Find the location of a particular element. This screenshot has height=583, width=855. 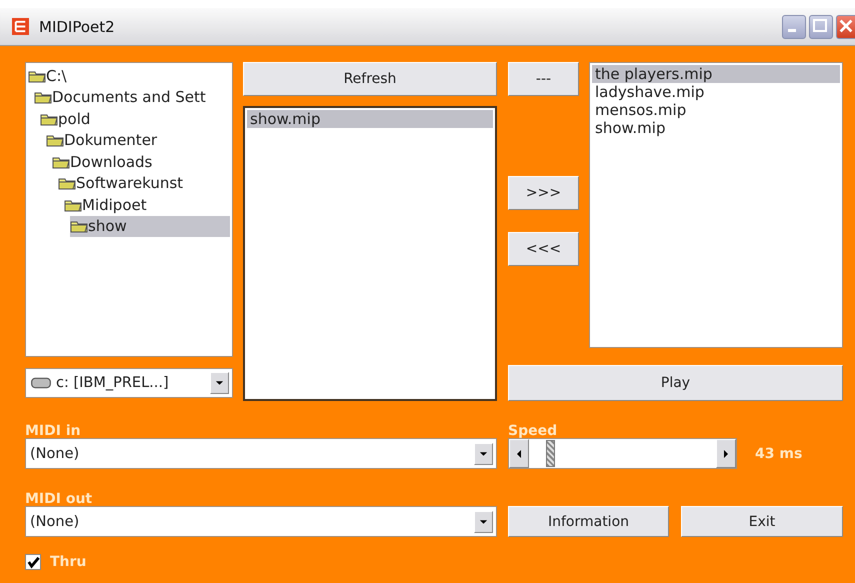

window-title: MIDIPoet2 is located at coordinates (77, 27).